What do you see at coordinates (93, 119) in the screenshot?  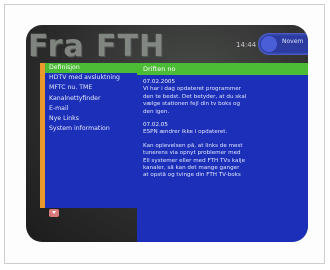 I see `sidebar-item-links: Nye Links` at bounding box center [93, 119].